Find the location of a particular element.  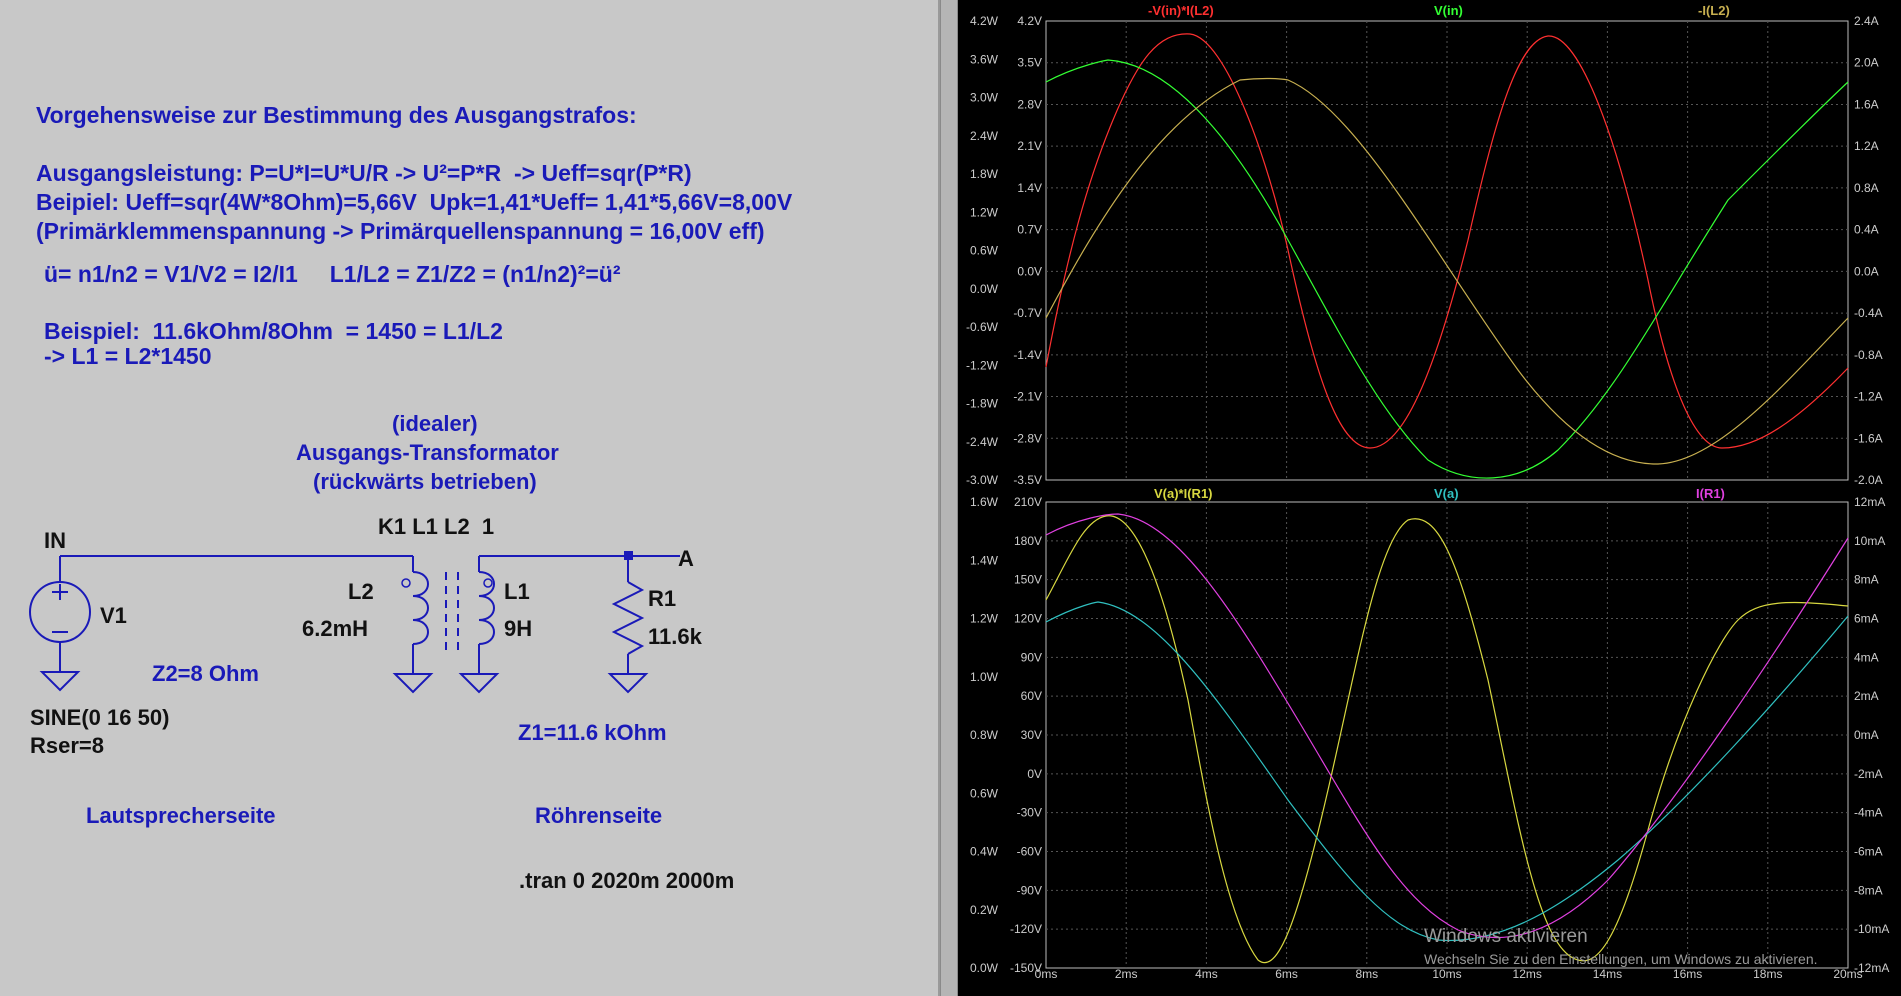

y-tick-label-current: -0.4A is located at coordinates (1868, 313).